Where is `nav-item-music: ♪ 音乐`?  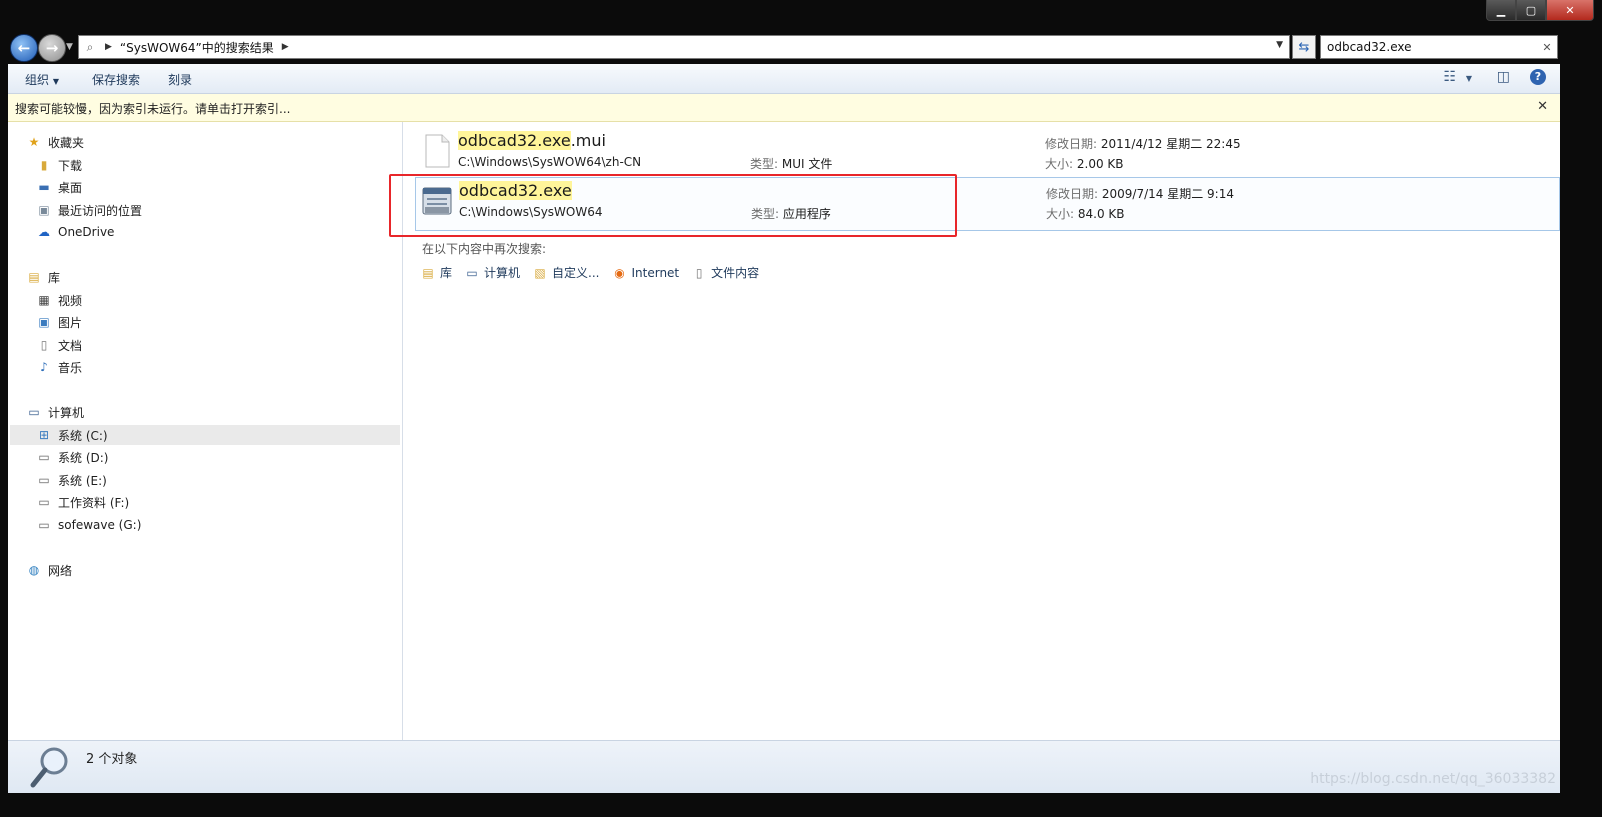
nav-item-music: ♪ 音乐 is located at coordinates (59, 367).